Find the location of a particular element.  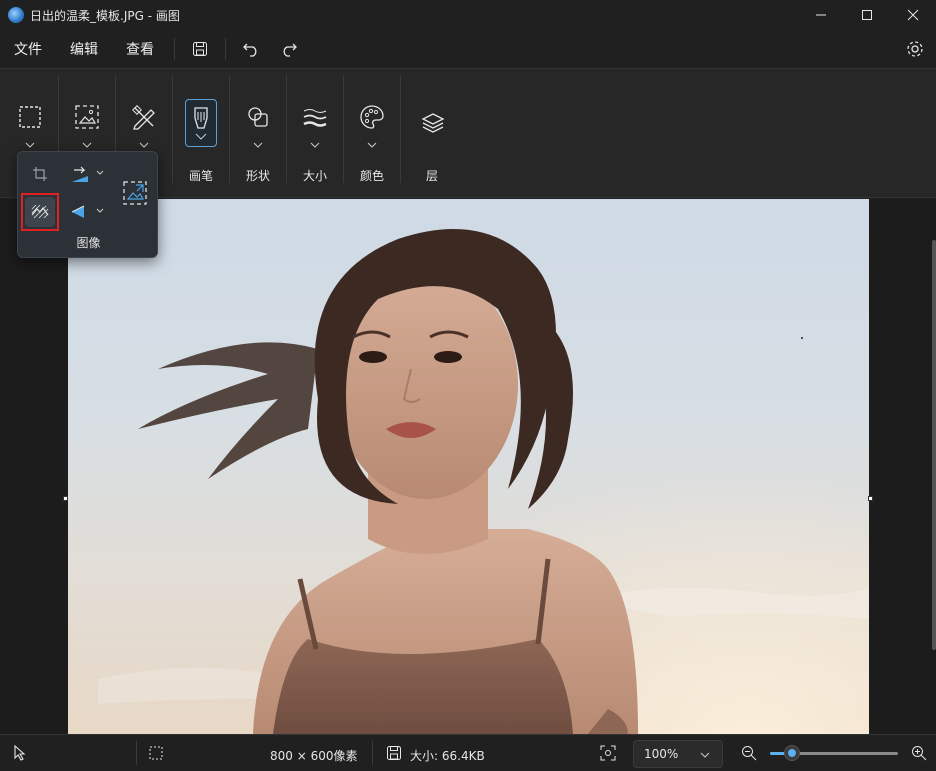

resize-icon is located at coordinates (135, 193).